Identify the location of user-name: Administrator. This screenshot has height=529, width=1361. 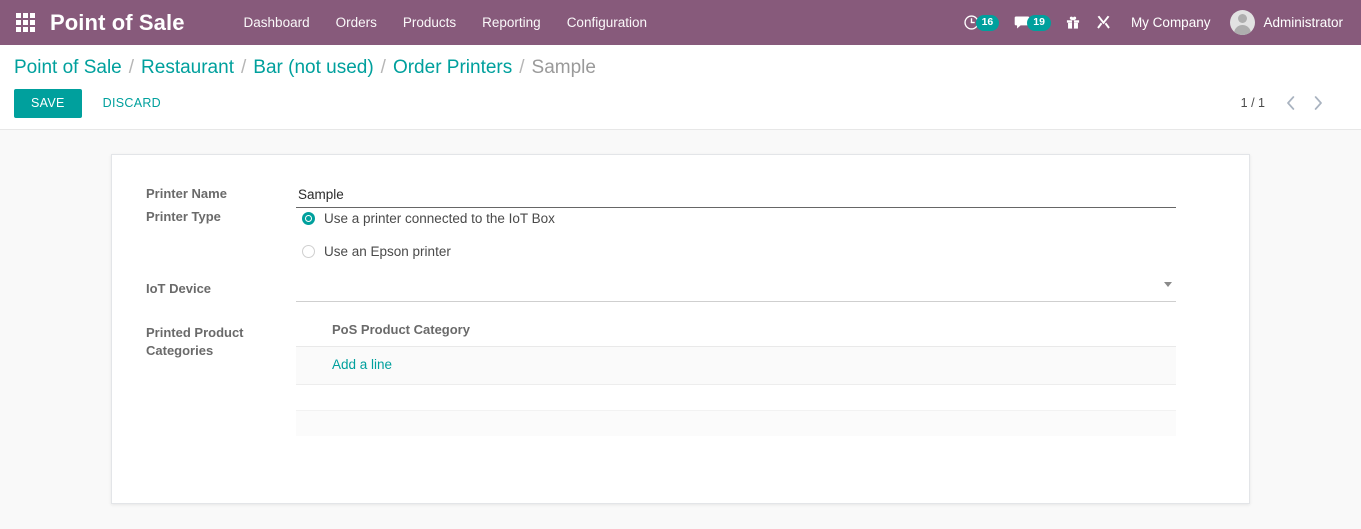
(1303, 22).